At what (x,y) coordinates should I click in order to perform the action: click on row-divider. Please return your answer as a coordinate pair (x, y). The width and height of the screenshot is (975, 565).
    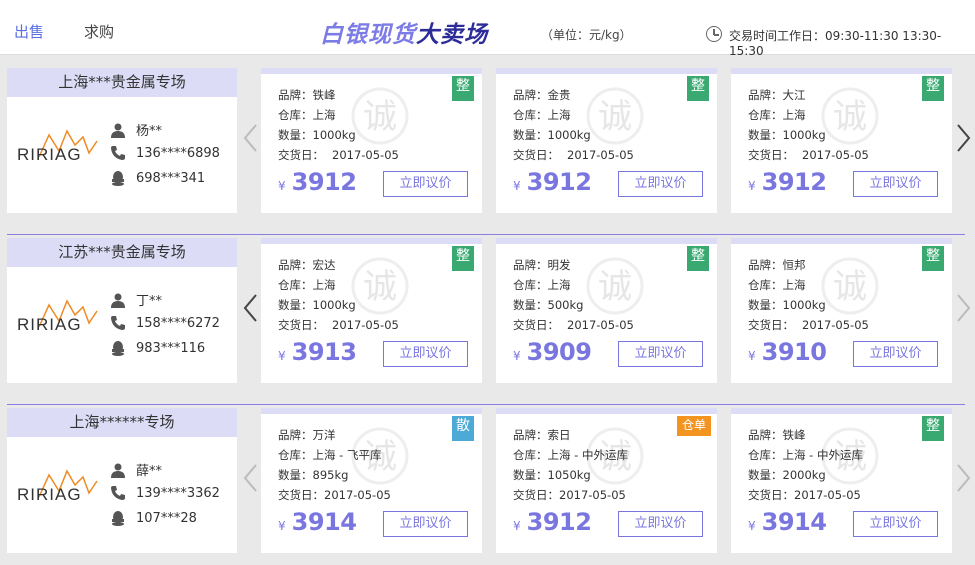
    Looking at the image, I should click on (486, 234).